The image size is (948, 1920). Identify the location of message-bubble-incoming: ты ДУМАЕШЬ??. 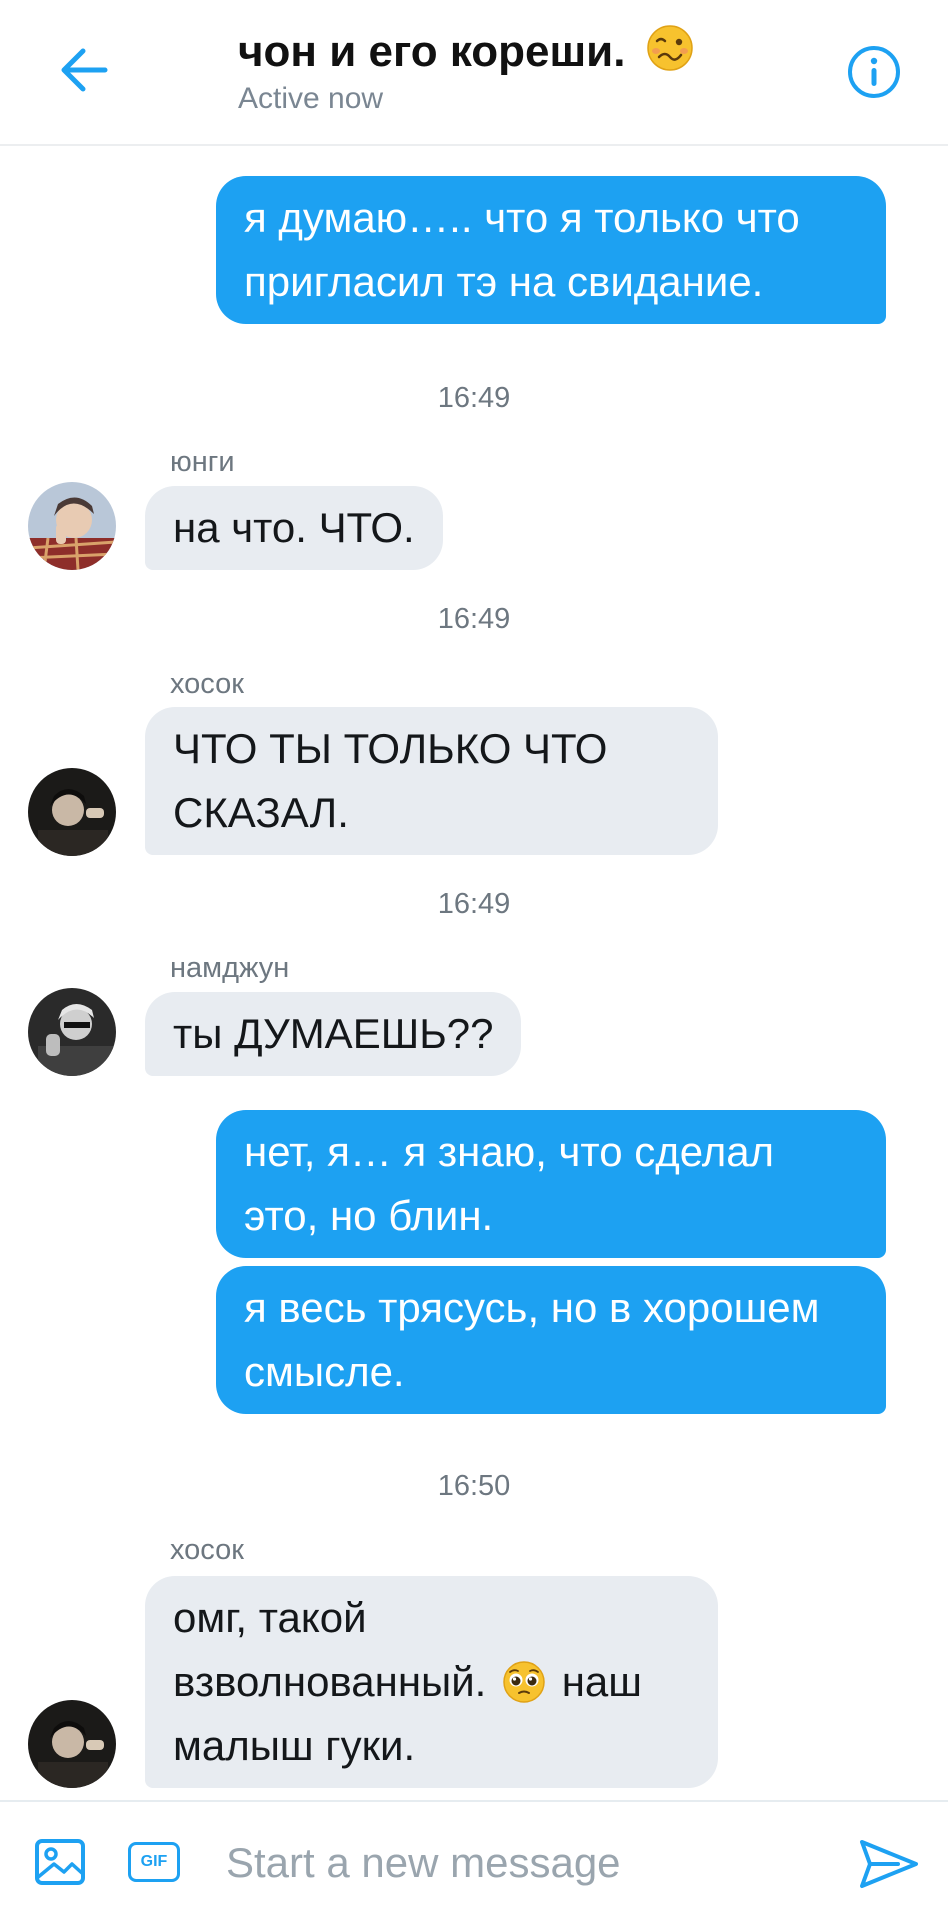
(333, 1034).